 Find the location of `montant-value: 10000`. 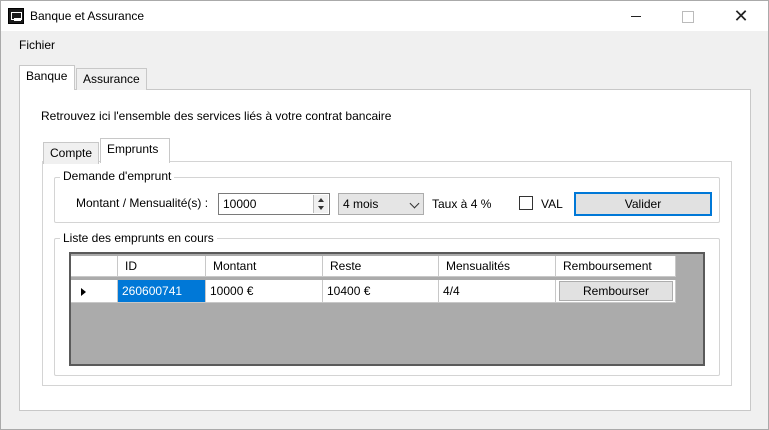

montant-value: 10000 is located at coordinates (240, 204).